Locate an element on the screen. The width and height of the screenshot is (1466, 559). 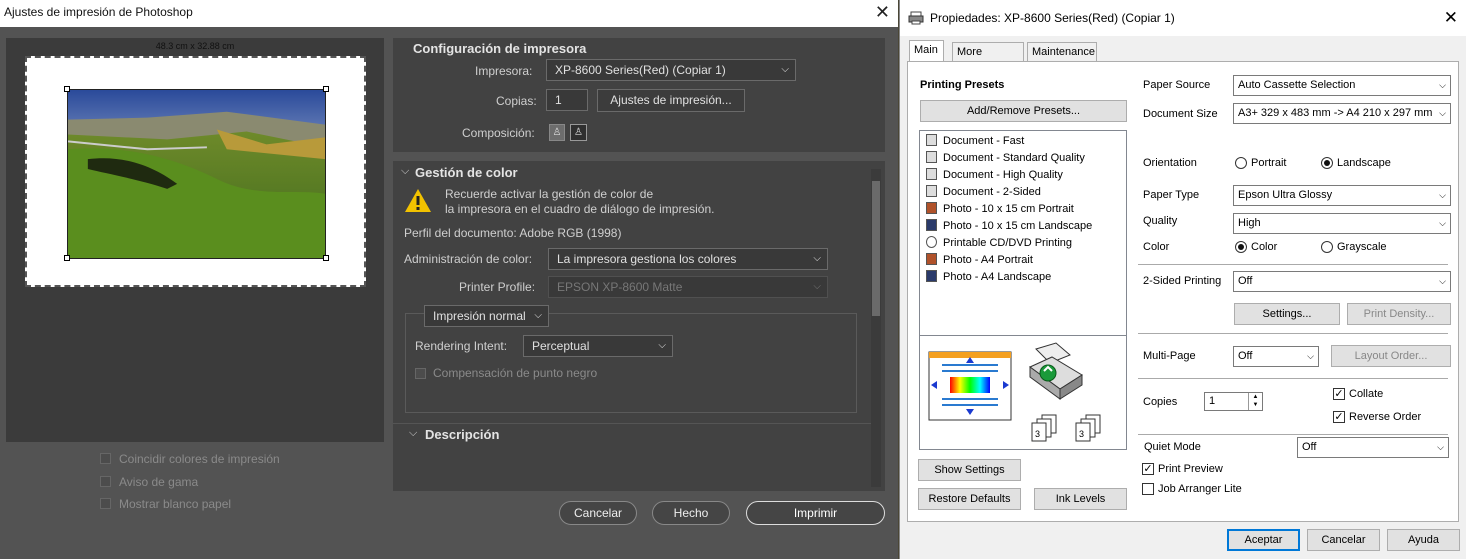
paper-source-label: Paper Source is located at coordinates (1177, 85).